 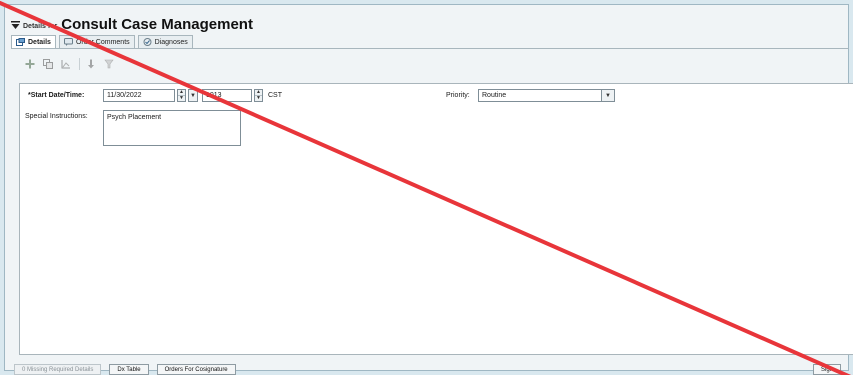 I want to click on toolbar-separator, so click(x=79, y=64).